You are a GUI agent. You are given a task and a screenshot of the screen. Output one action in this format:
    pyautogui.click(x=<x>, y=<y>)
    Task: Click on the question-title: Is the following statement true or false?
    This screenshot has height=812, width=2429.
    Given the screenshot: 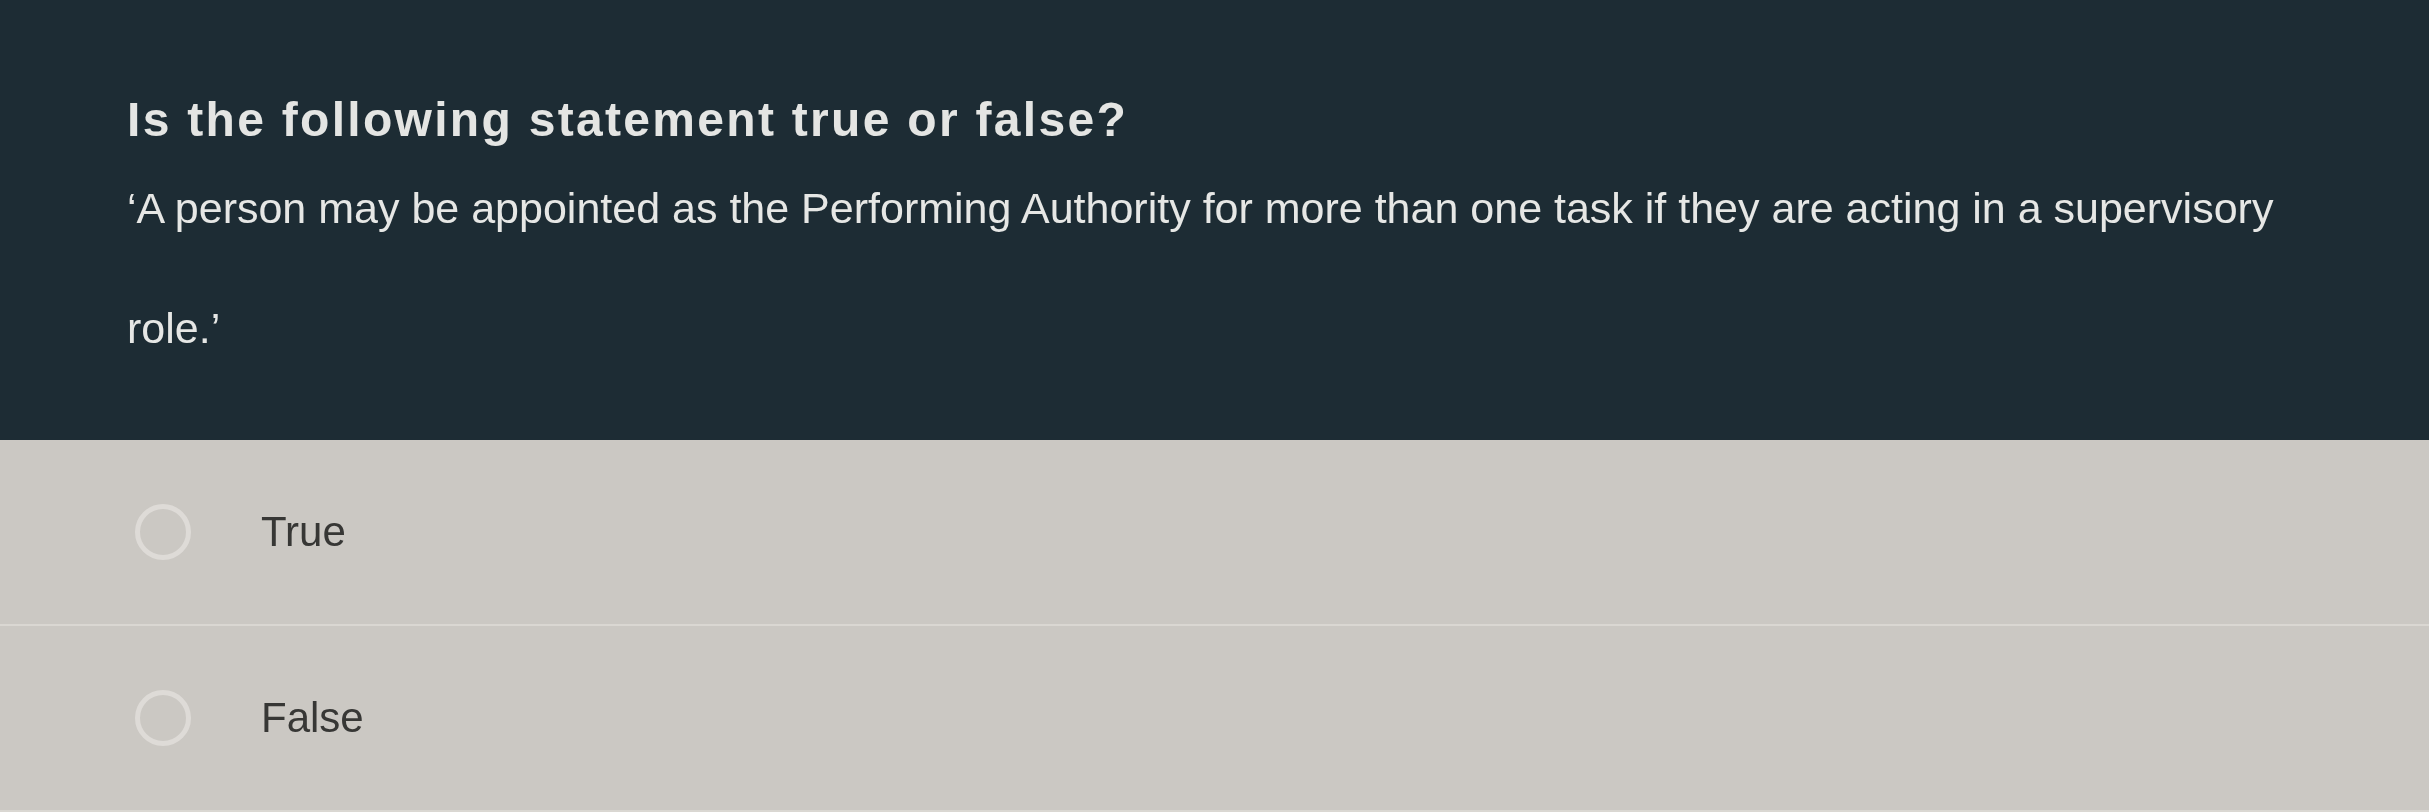 What is the action you would take?
    pyautogui.click(x=628, y=120)
    